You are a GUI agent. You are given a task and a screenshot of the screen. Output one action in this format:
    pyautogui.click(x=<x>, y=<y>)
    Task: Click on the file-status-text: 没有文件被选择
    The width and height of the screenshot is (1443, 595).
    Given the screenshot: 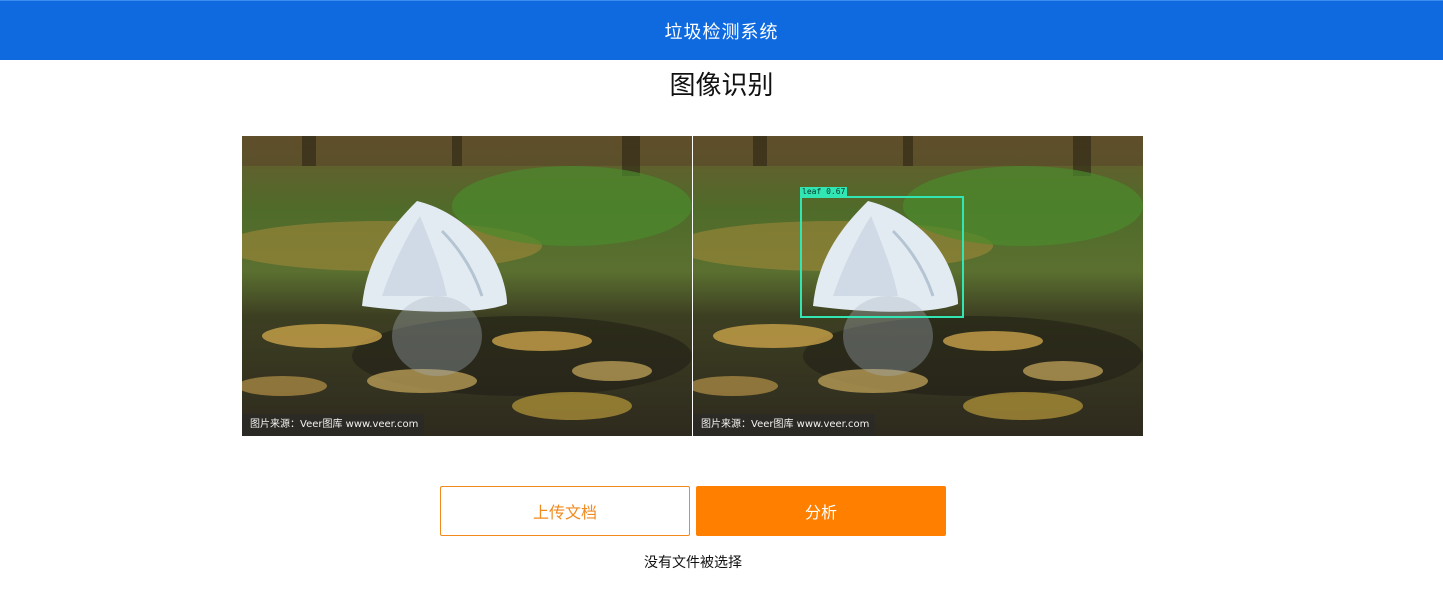 What is the action you would take?
    pyautogui.click(x=693, y=563)
    